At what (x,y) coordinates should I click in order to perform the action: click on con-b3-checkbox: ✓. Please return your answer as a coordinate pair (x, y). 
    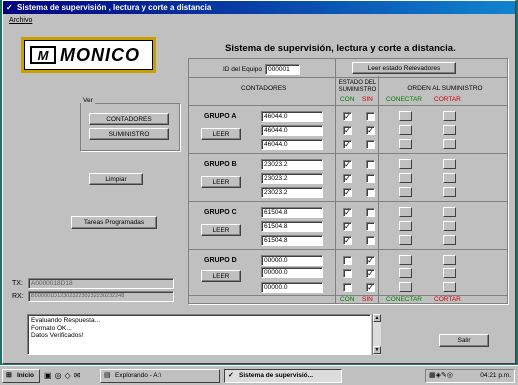
    Looking at the image, I should click on (347, 192).